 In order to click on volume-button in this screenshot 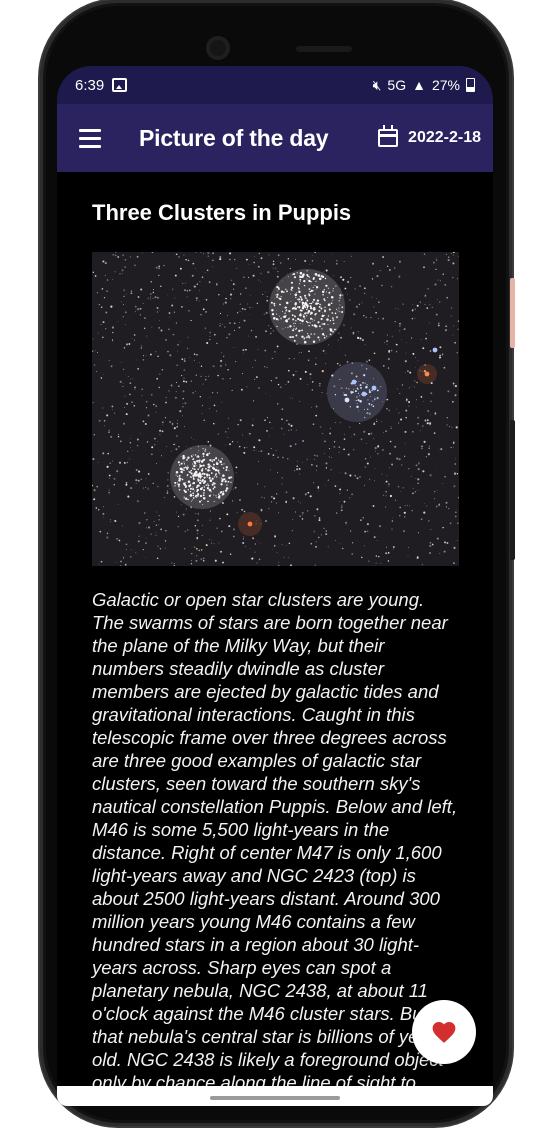, I will do `click(512, 313)`.